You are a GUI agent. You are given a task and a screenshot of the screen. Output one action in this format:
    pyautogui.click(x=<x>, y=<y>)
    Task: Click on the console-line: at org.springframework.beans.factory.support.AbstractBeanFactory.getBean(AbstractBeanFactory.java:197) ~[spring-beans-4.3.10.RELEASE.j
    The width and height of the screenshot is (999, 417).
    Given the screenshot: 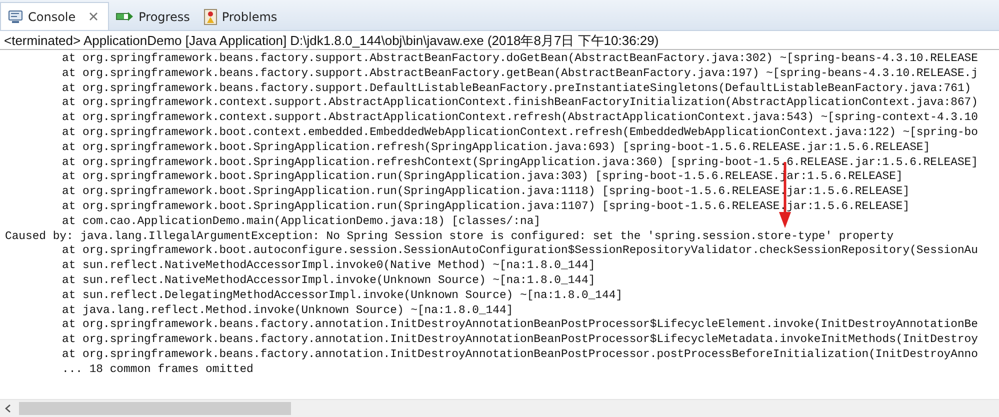 What is the action you would take?
    pyautogui.click(x=519, y=74)
    